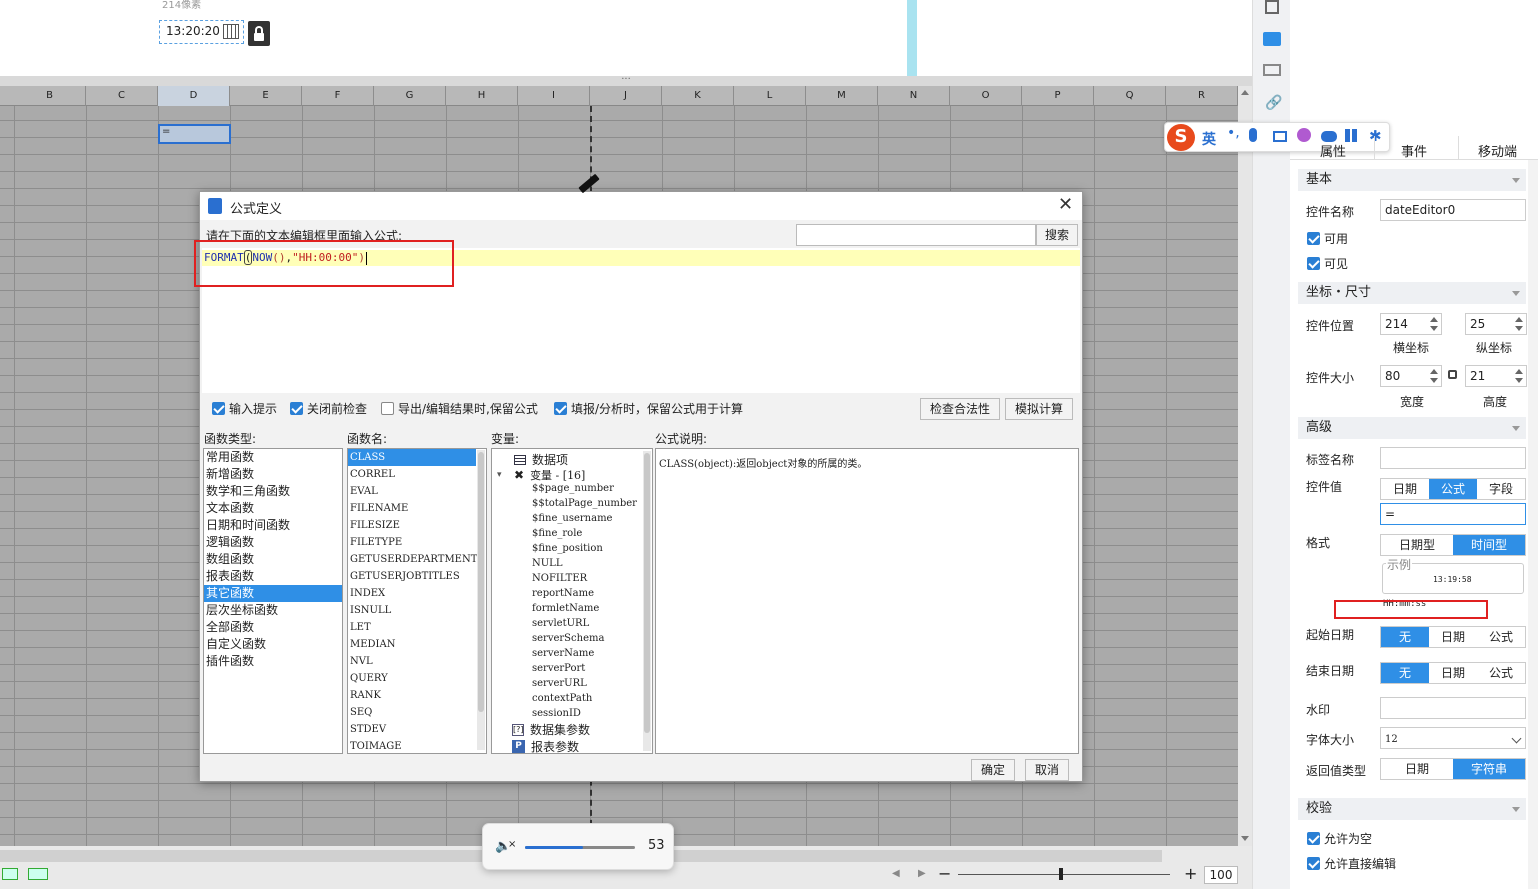 The width and height of the screenshot is (1538, 889). Describe the element at coordinates (770, 96) in the screenshot. I see `column-header-l: L` at that location.